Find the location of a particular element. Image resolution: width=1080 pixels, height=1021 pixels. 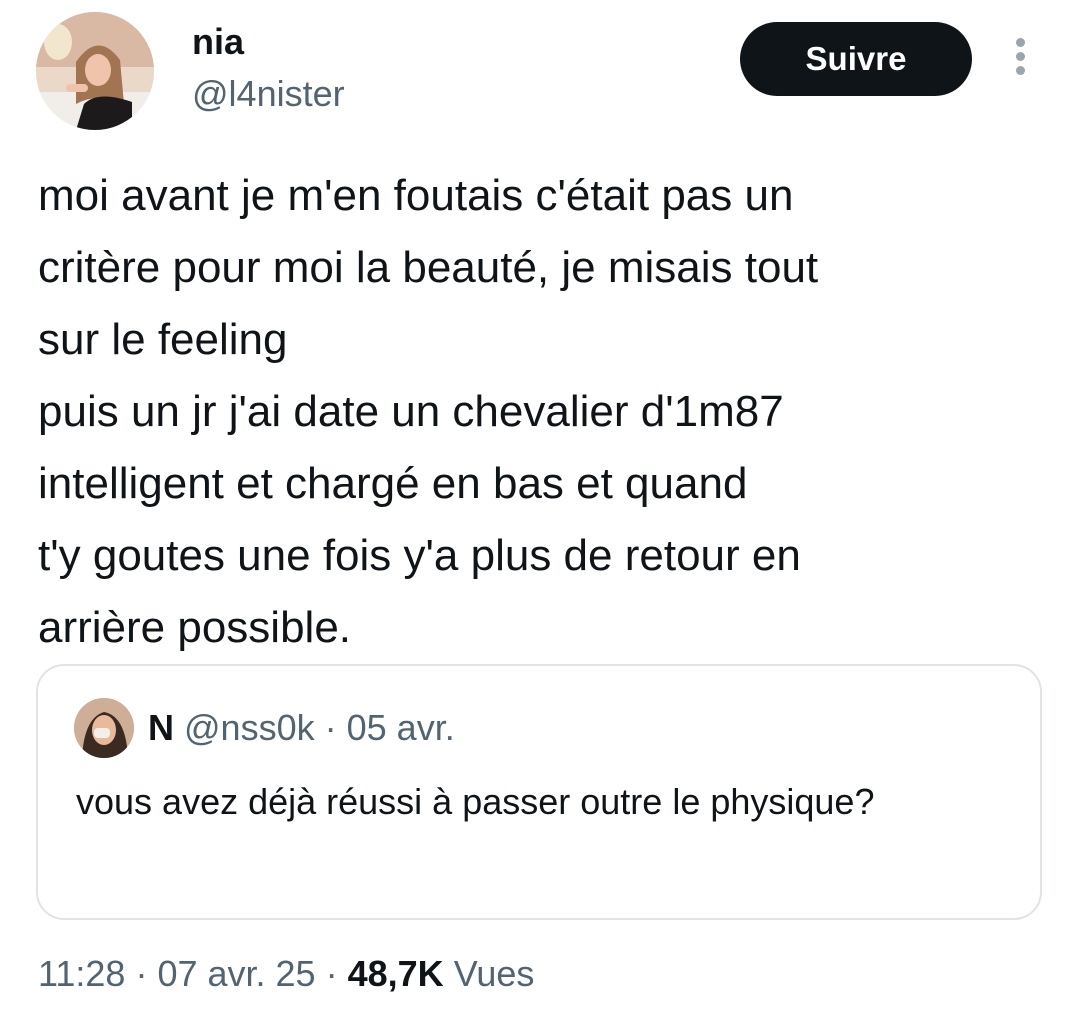

author-handle: @l4nister is located at coordinates (268, 94).